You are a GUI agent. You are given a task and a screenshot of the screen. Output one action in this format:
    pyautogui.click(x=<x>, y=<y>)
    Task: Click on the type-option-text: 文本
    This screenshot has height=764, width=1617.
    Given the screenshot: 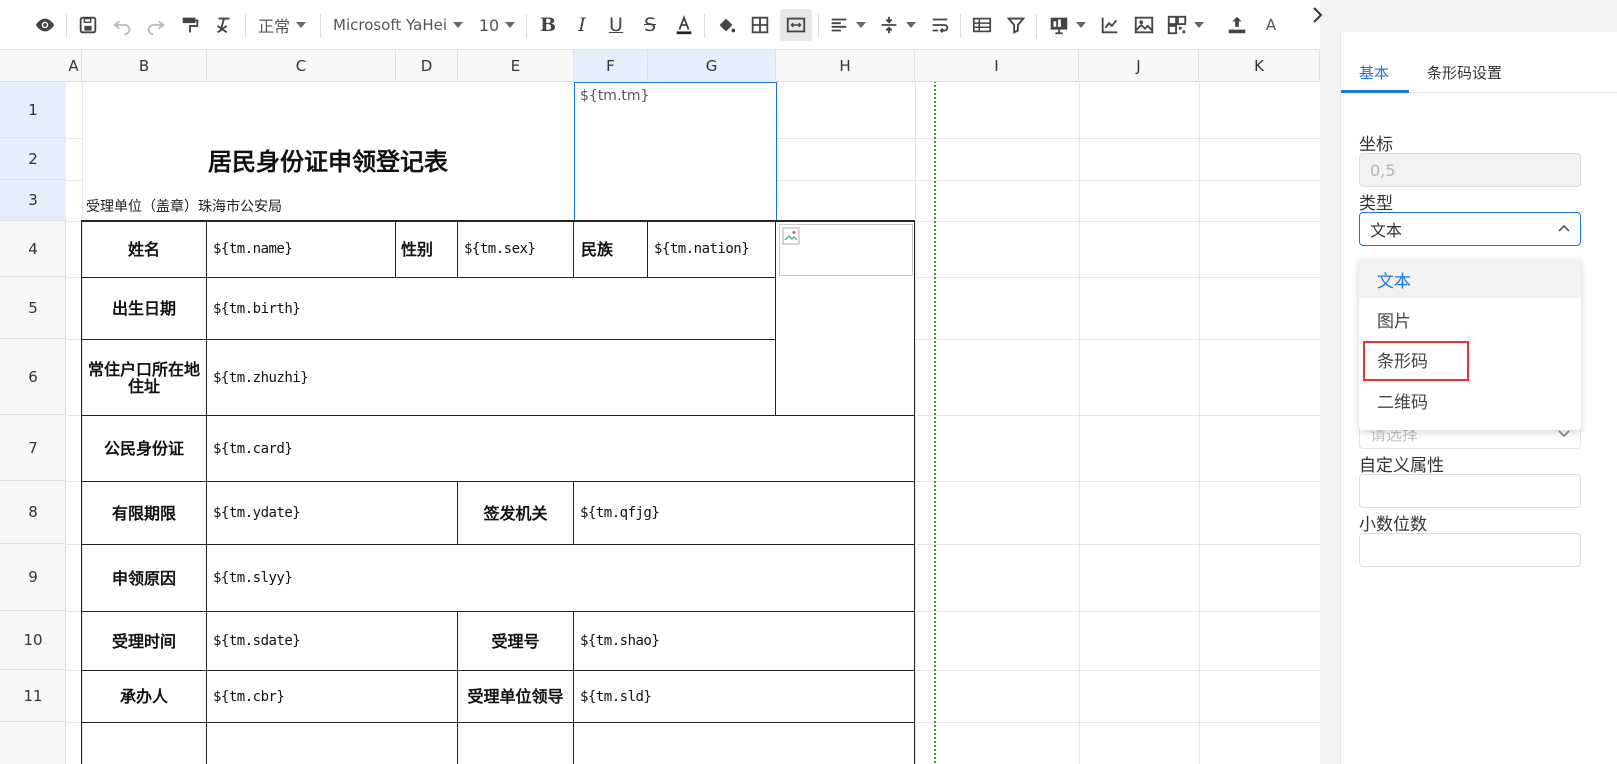 What is the action you would take?
    pyautogui.click(x=1470, y=279)
    